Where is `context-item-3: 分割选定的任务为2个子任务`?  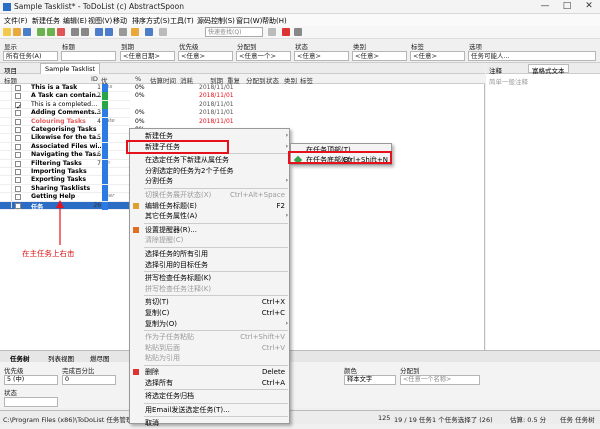
context-item-3: 分割选定的任务为2个子任务 is located at coordinates (210, 171).